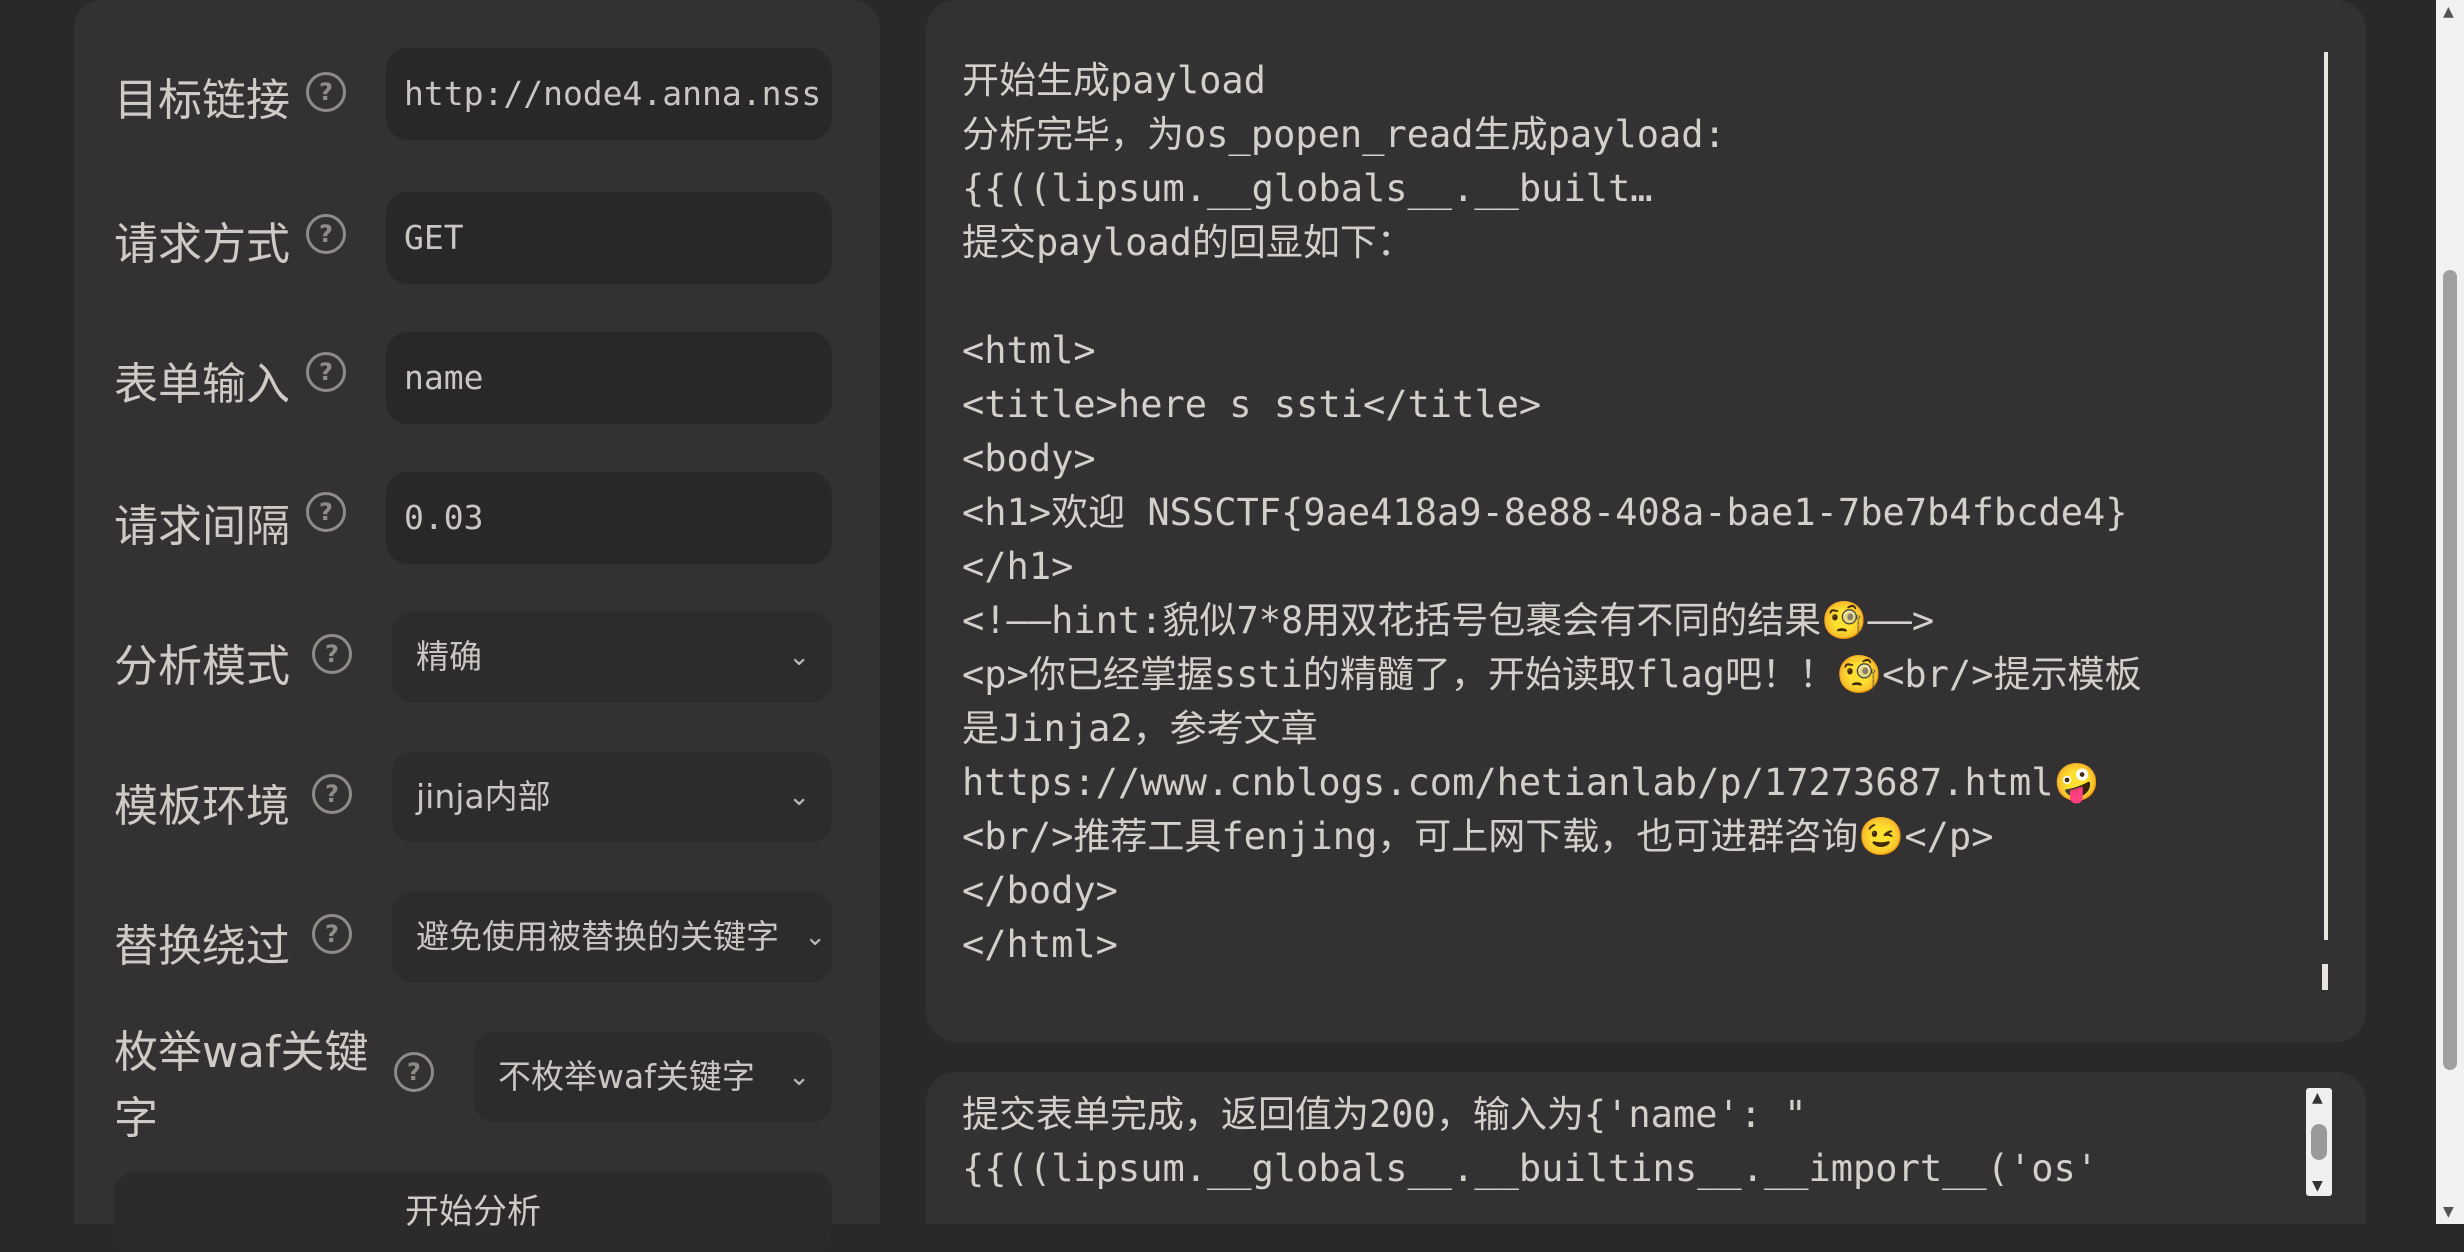 The image size is (2464, 1252). What do you see at coordinates (202, 806) in the screenshot?
I see `template-env-label: 模板环境` at bounding box center [202, 806].